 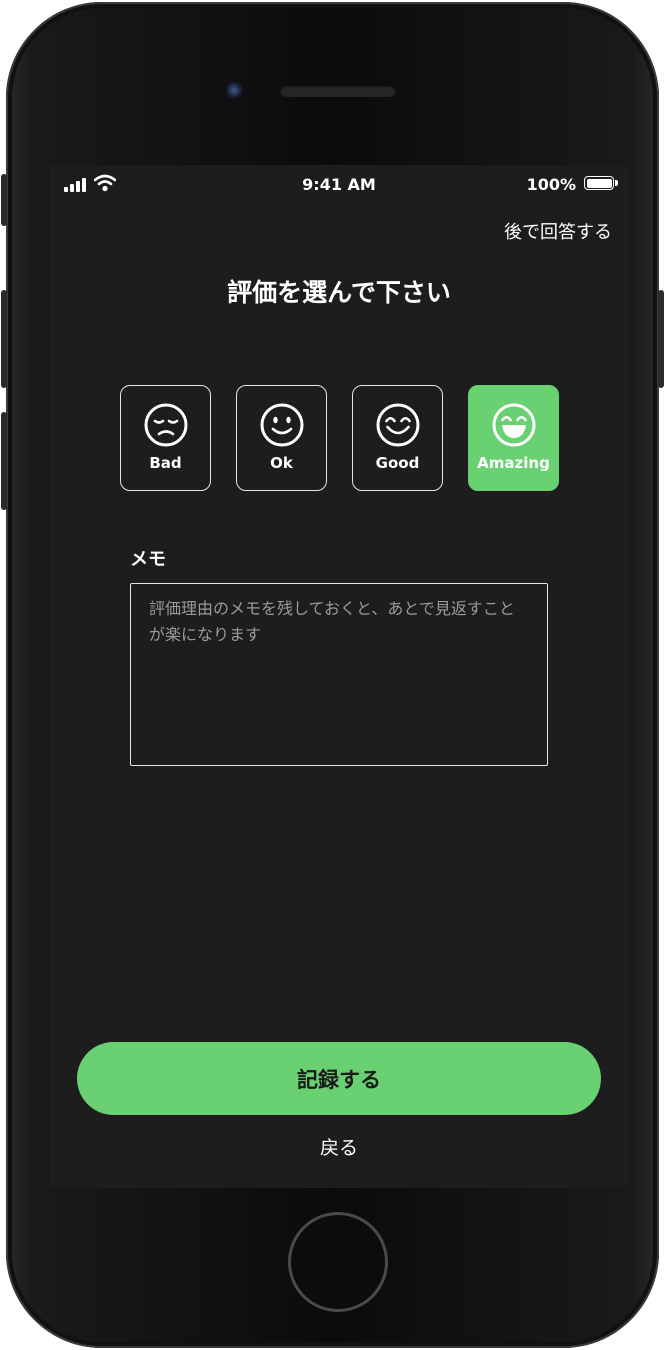 I want to click on memo-textarea, so click(x=339, y=674).